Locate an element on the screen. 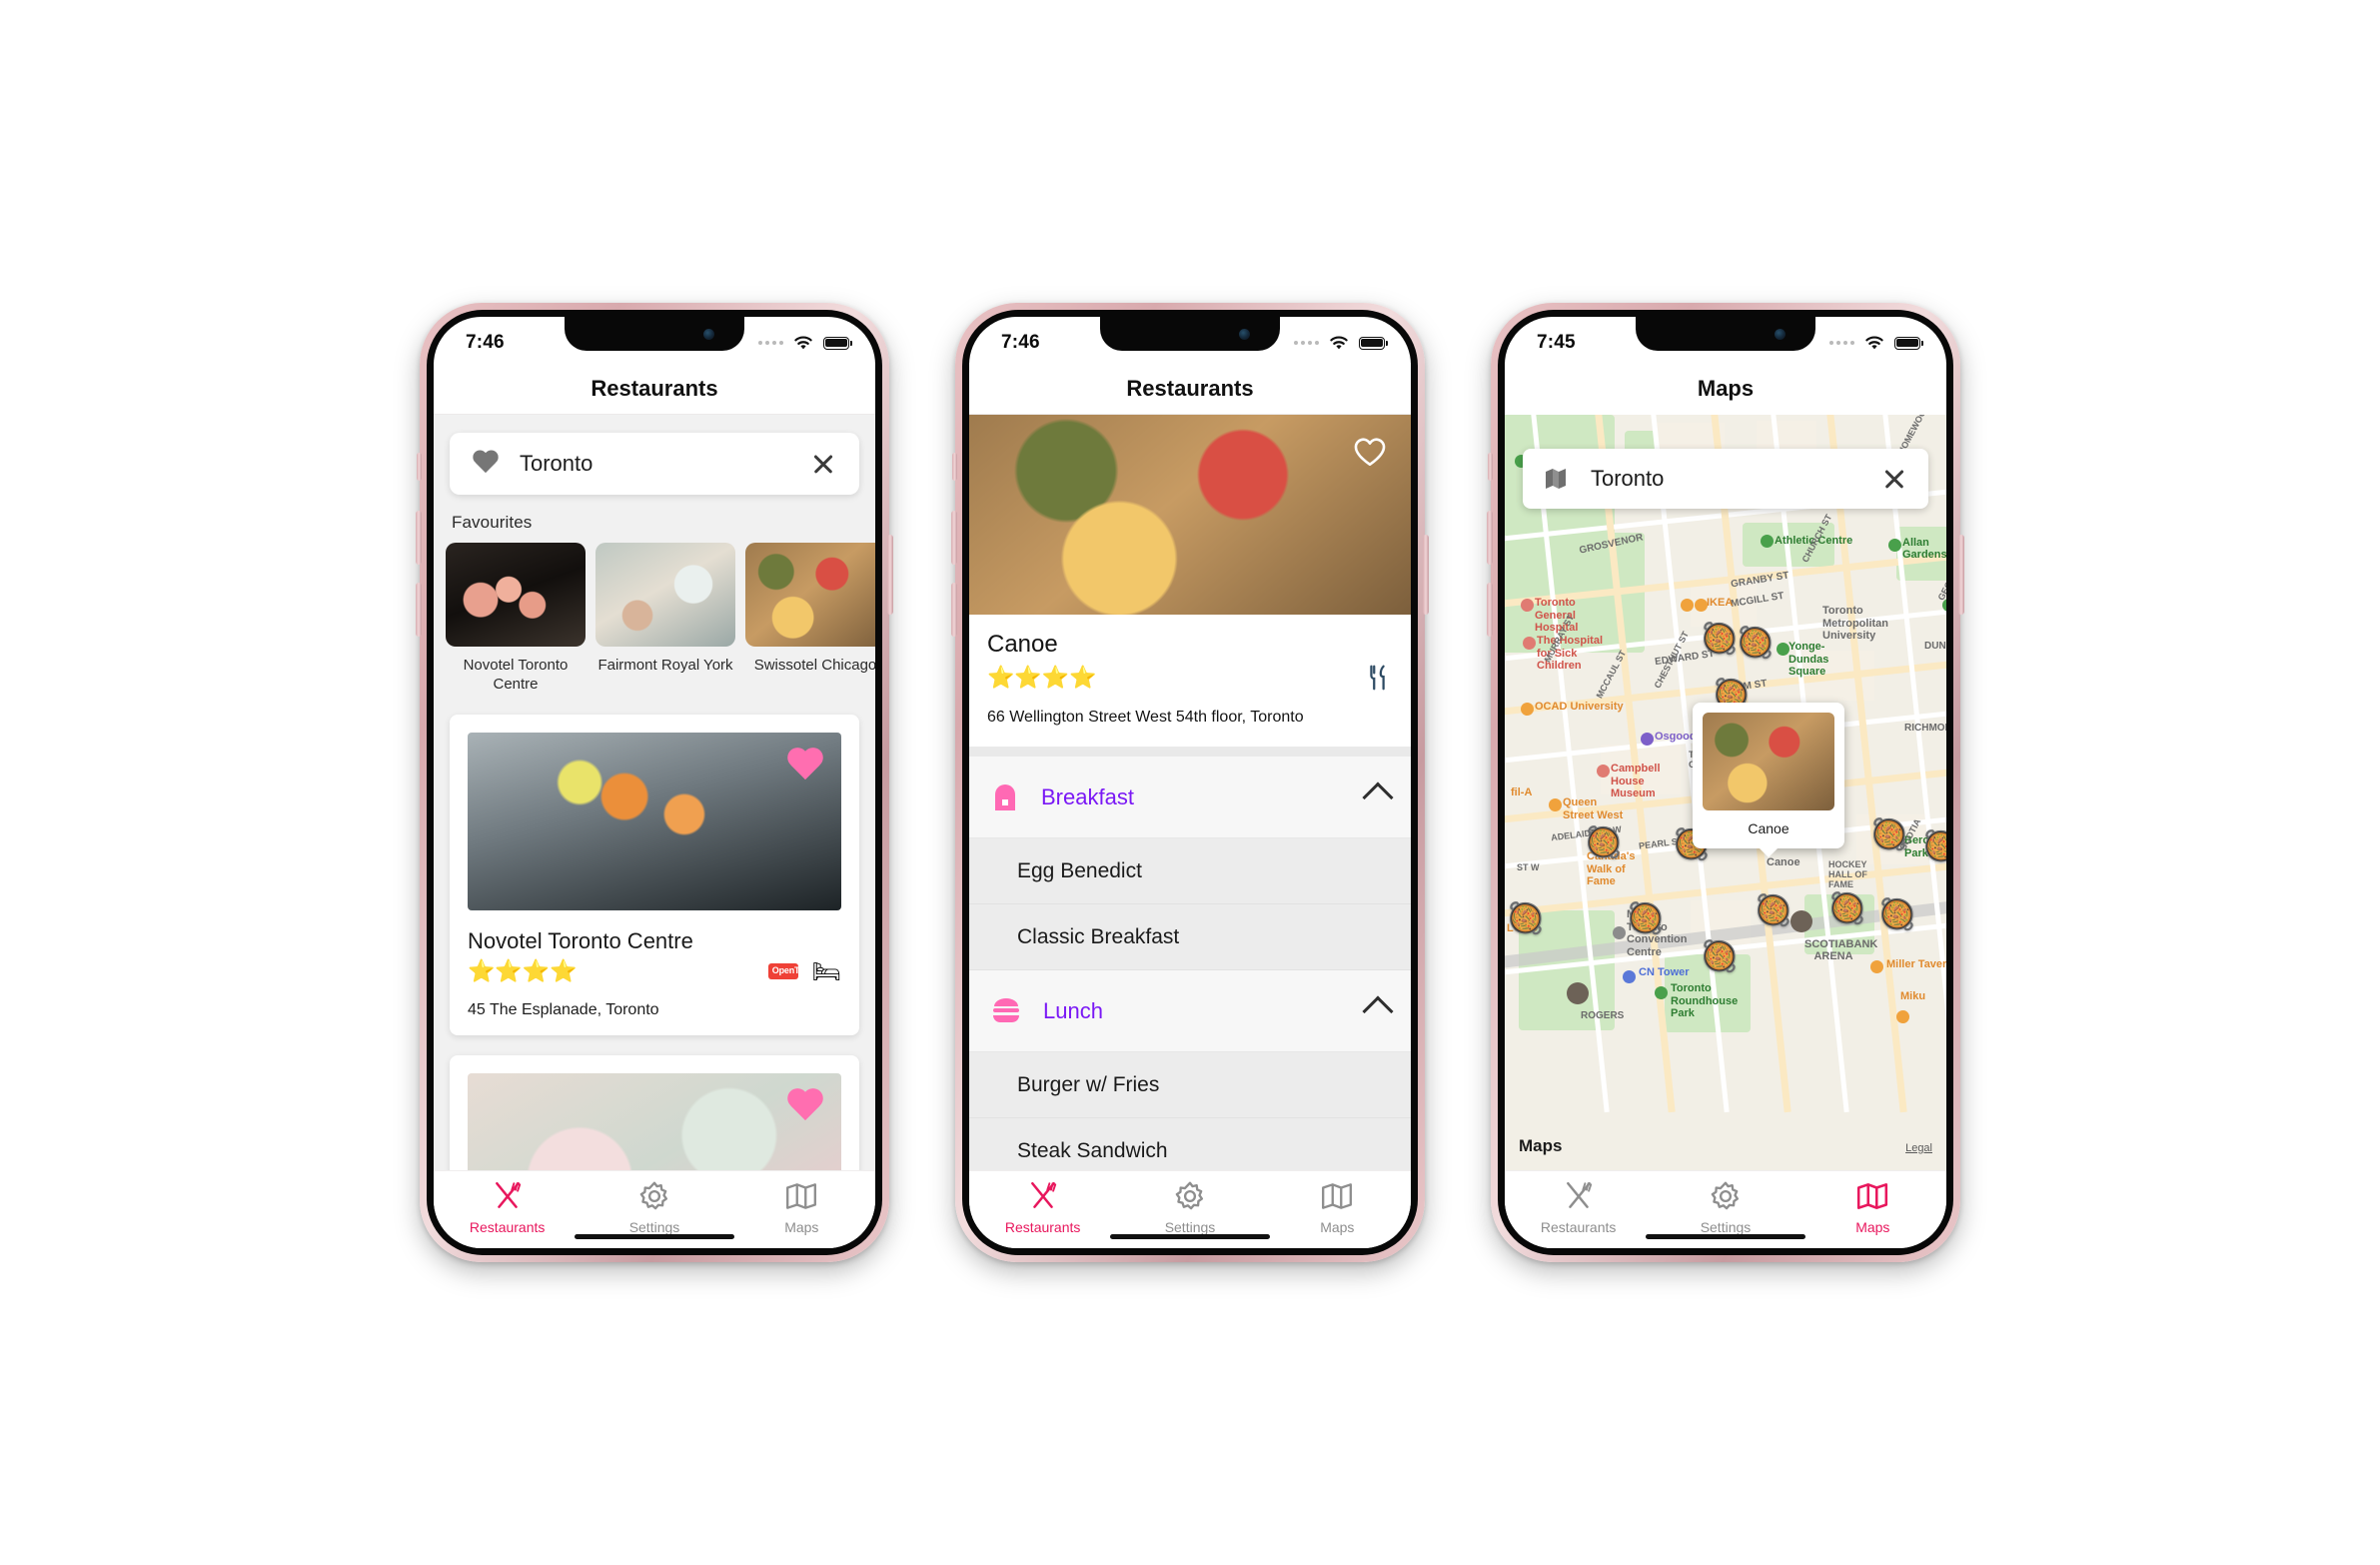  cutlery-icon is located at coordinates (1378, 678).